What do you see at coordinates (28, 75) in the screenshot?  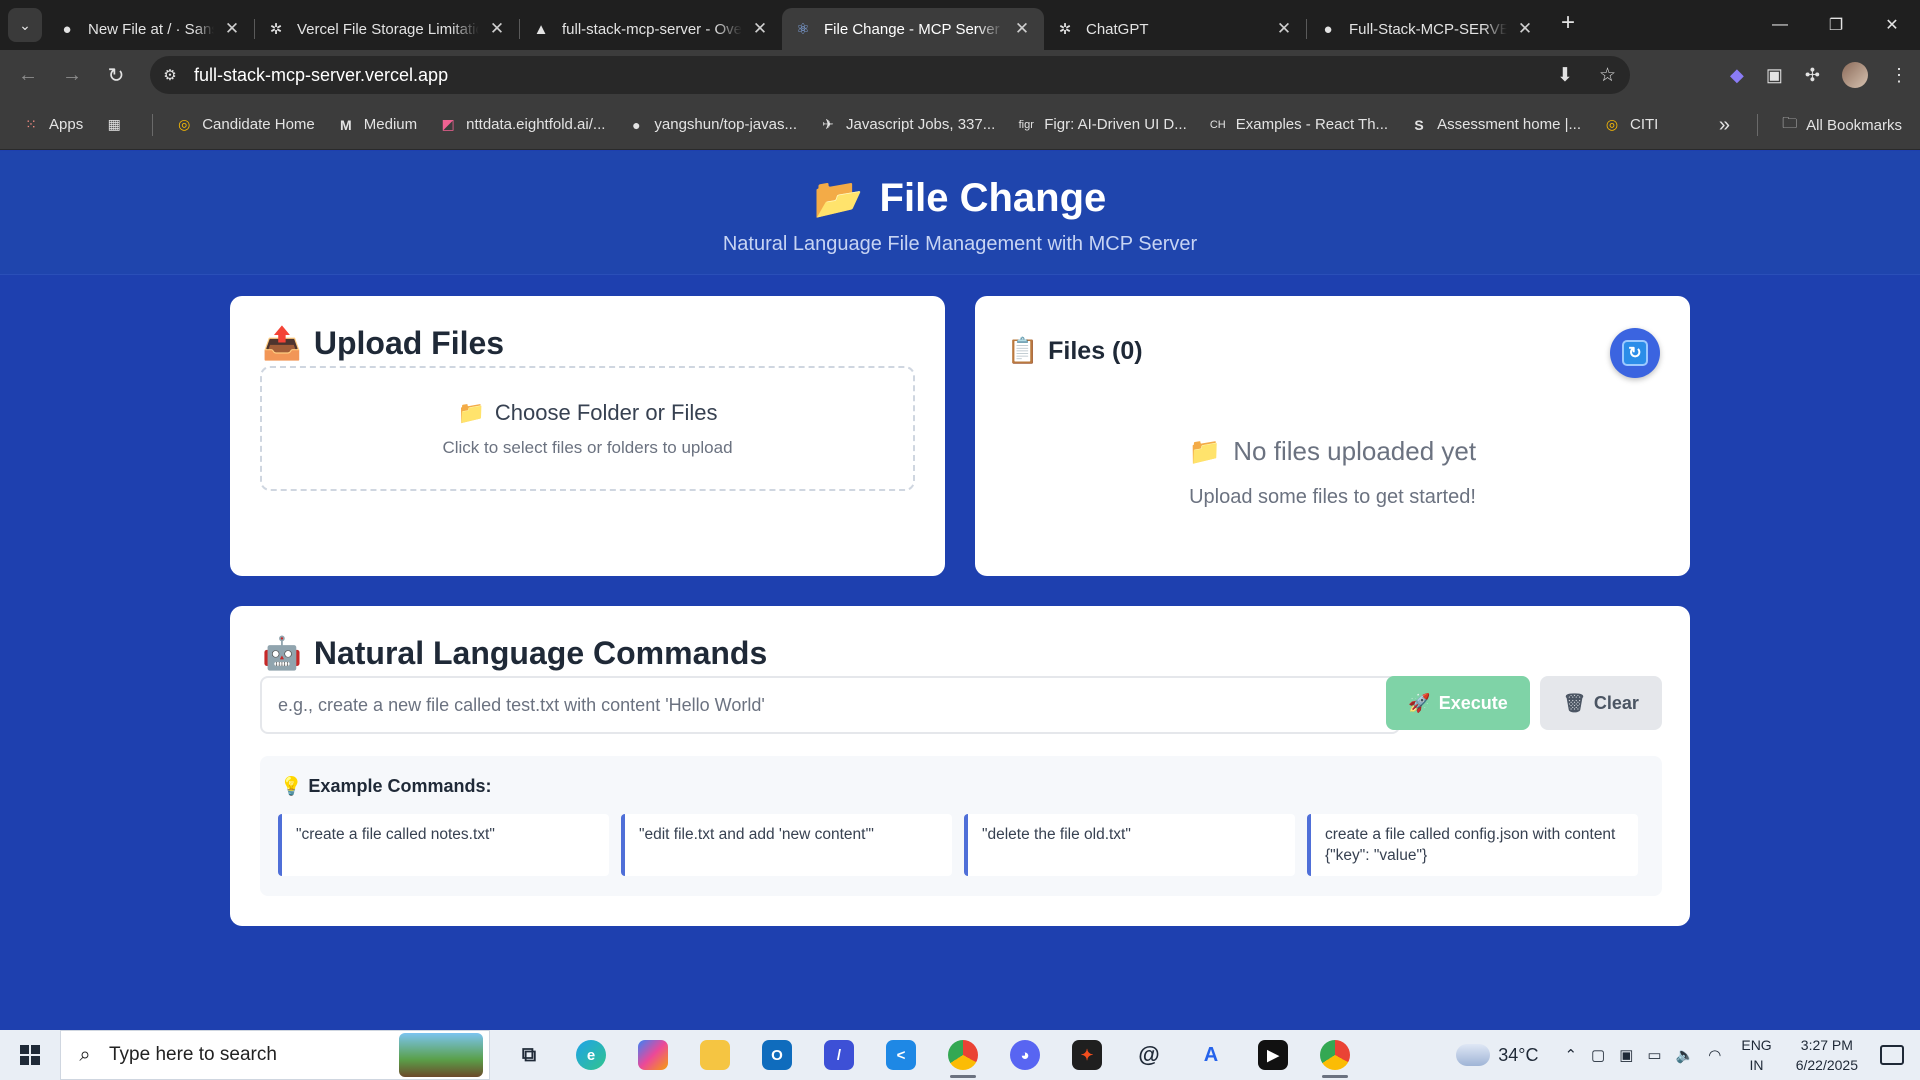 I see `back-icon: ←` at bounding box center [28, 75].